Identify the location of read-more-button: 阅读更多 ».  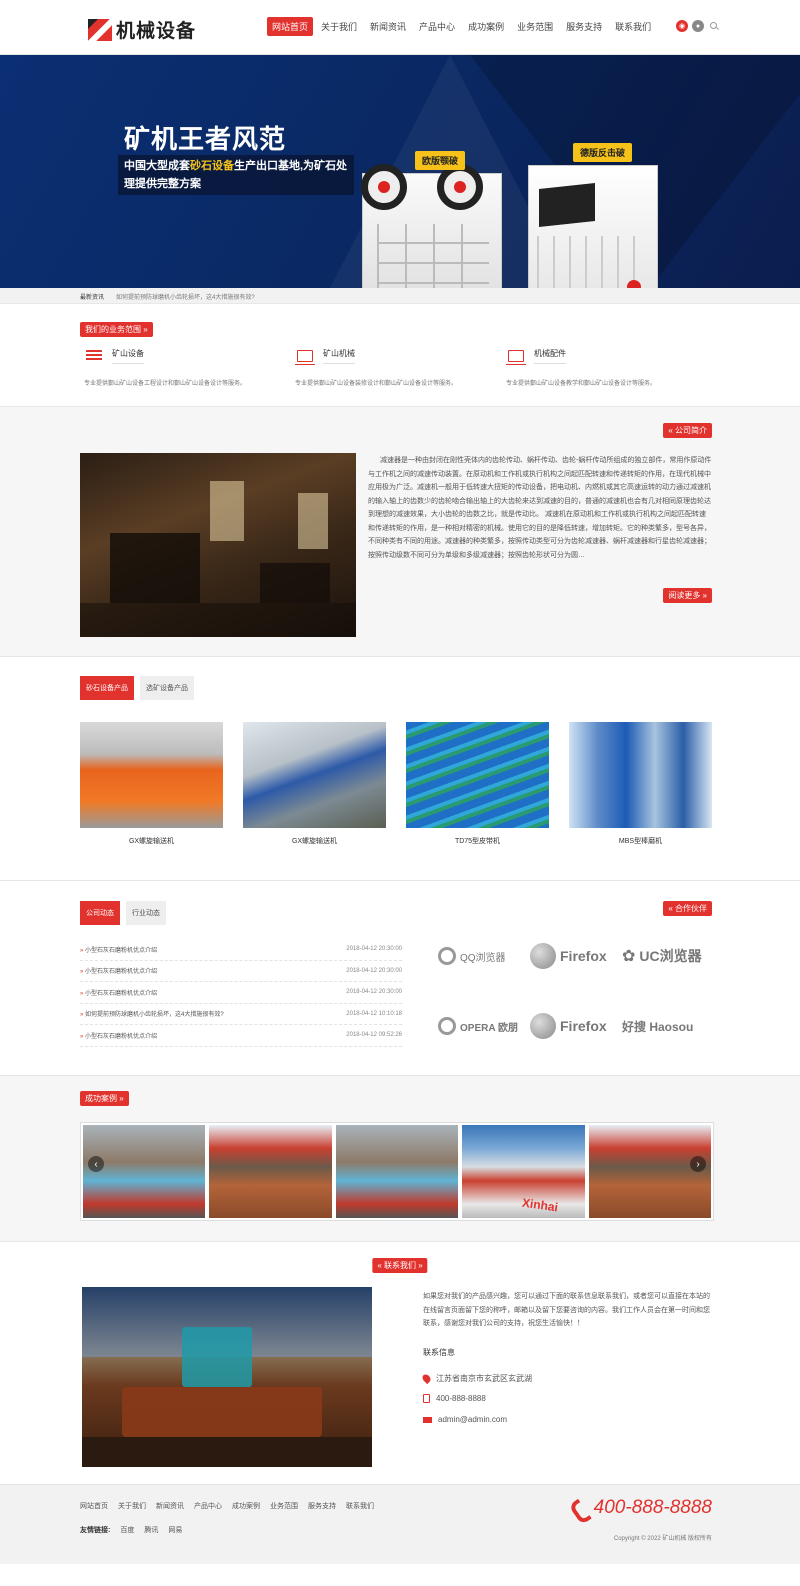
(687, 595).